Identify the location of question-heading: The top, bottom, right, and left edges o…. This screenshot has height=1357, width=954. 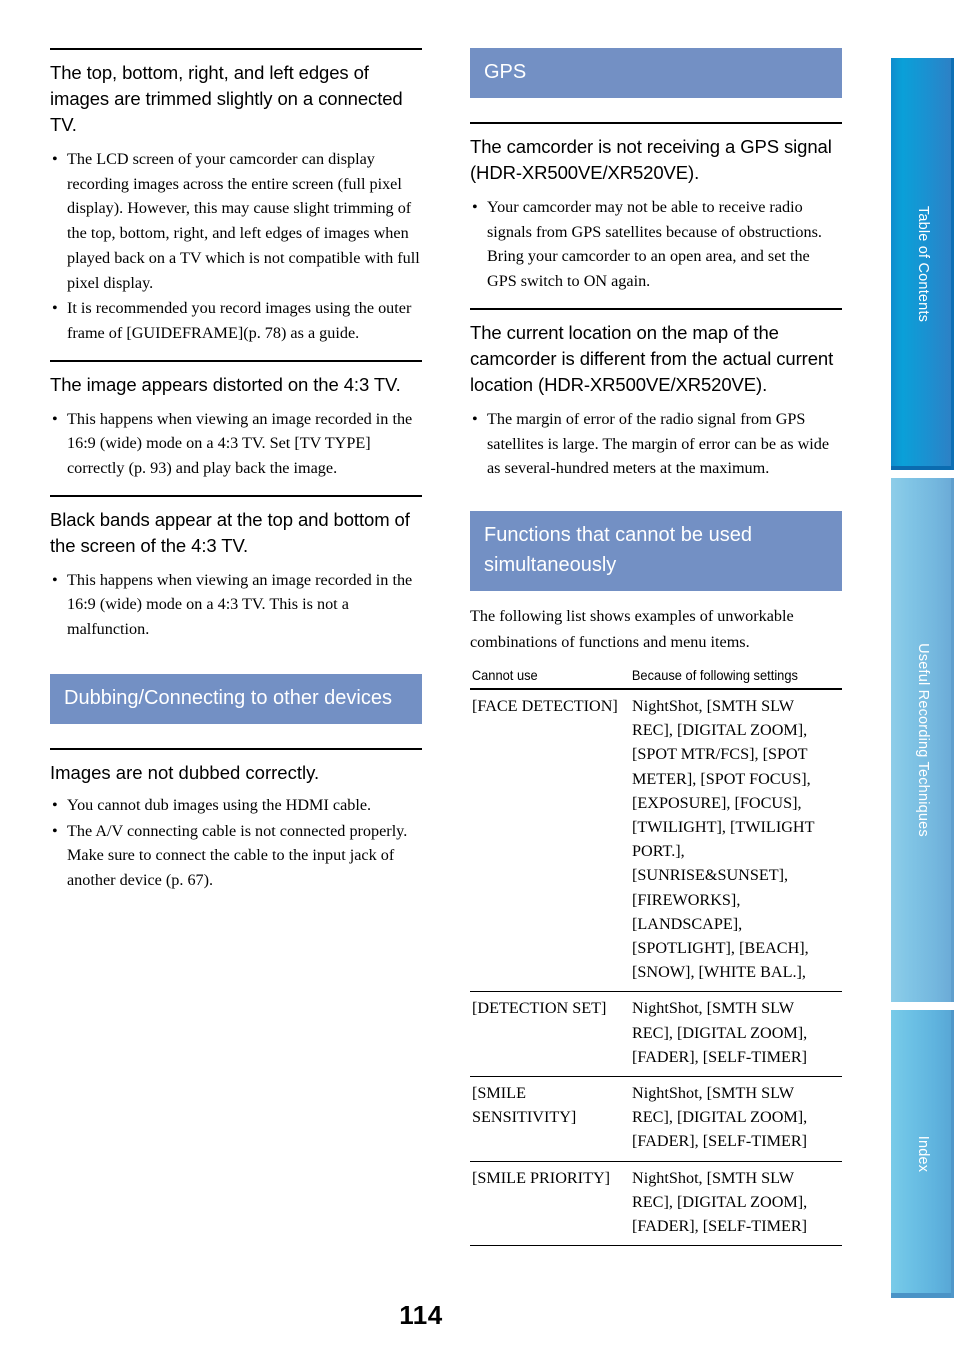
(226, 98).